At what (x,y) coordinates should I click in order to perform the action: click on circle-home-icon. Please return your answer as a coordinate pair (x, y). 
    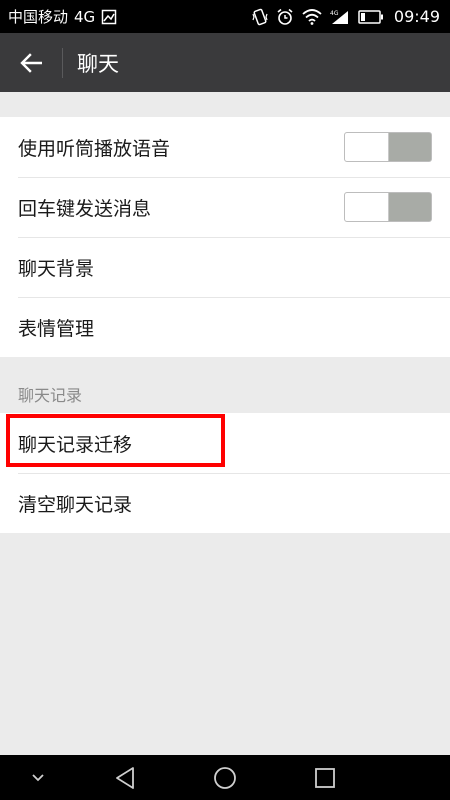
    Looking at the image, I should click on (225, 777).